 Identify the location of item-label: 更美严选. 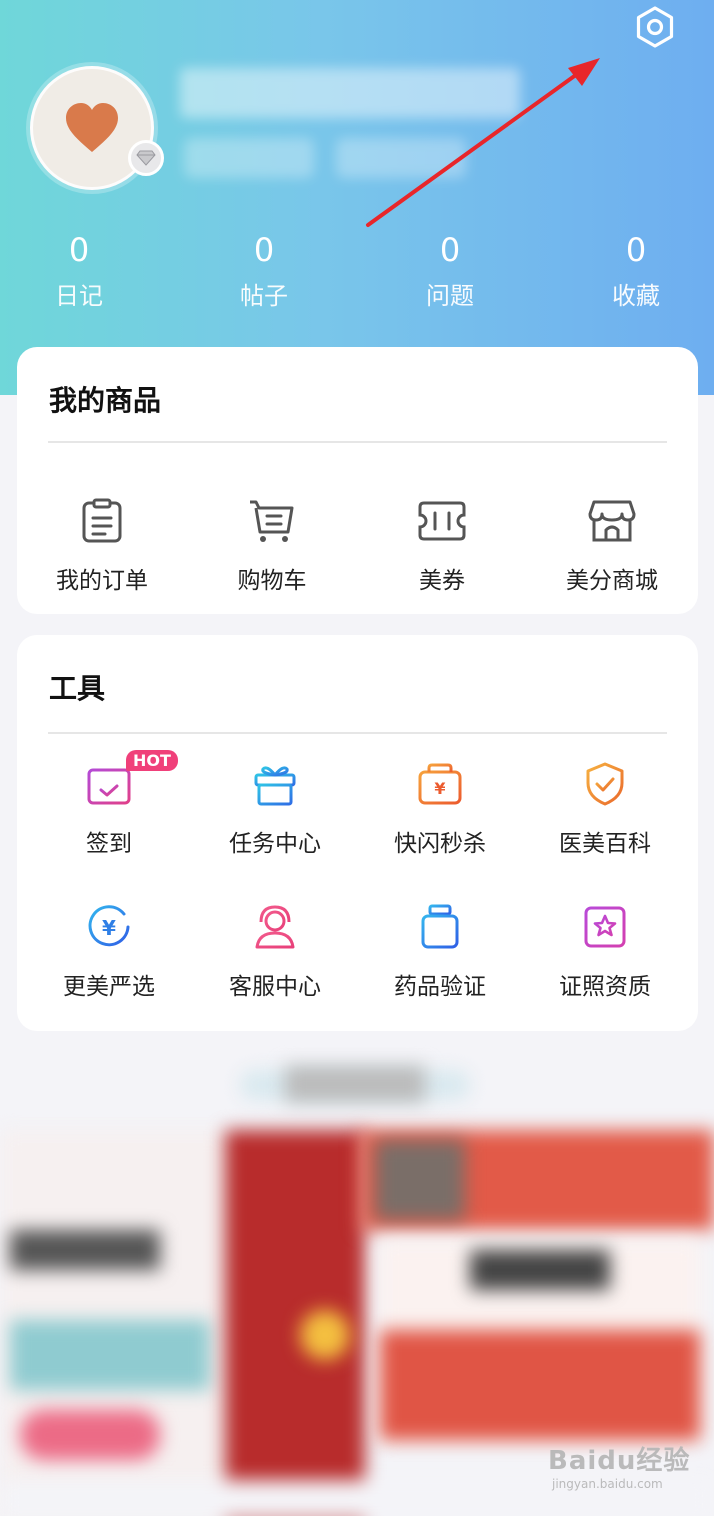
(109, 987).